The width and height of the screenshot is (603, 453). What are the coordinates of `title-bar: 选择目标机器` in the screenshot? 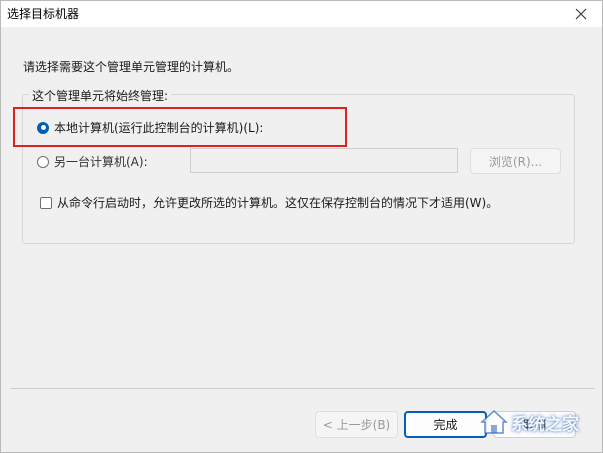 It's located at (301, 14).